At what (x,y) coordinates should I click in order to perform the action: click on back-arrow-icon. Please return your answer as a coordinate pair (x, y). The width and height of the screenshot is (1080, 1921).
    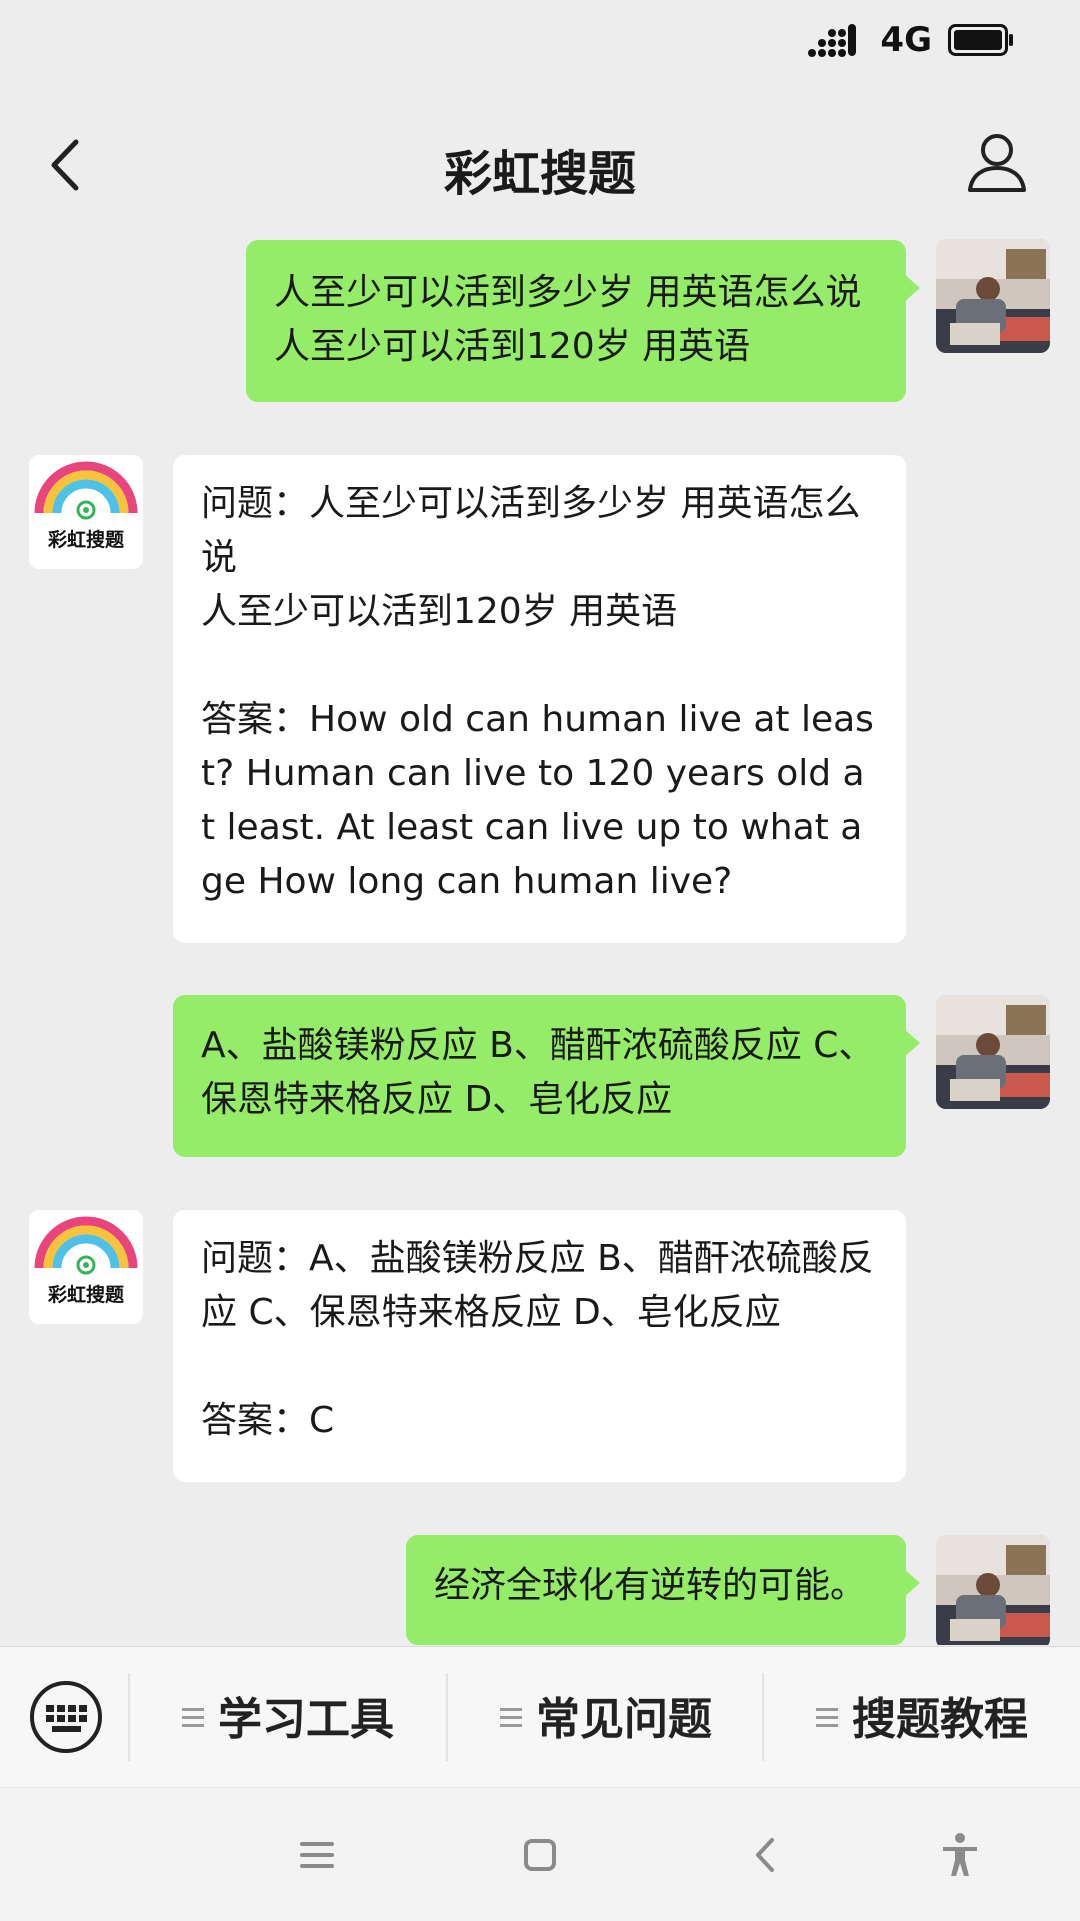
    Looking at the image, I should click on (767, 1855).